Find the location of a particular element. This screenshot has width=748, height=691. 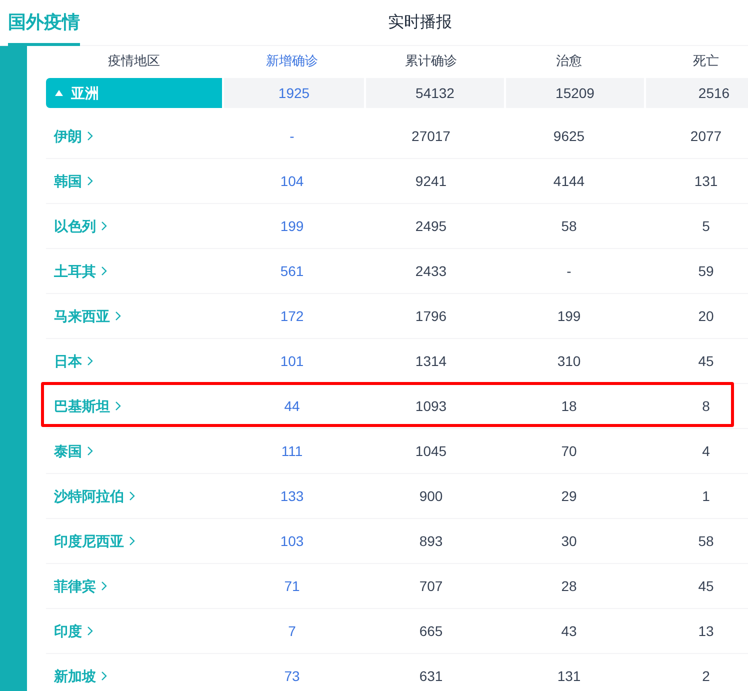

table-cell-text: 900 is located at coordinates (431, 496).